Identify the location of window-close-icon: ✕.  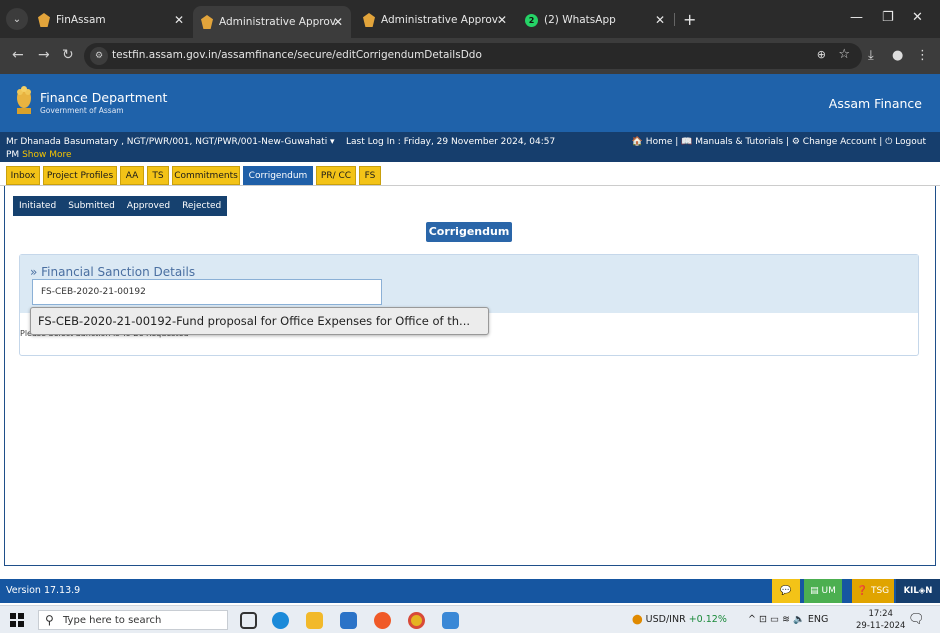
(917, 17).